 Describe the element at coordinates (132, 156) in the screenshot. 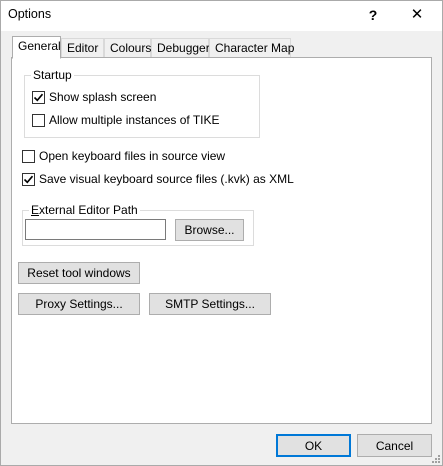

I see `open-keyboard-source-label: Open keyboard files in source view` at that location.